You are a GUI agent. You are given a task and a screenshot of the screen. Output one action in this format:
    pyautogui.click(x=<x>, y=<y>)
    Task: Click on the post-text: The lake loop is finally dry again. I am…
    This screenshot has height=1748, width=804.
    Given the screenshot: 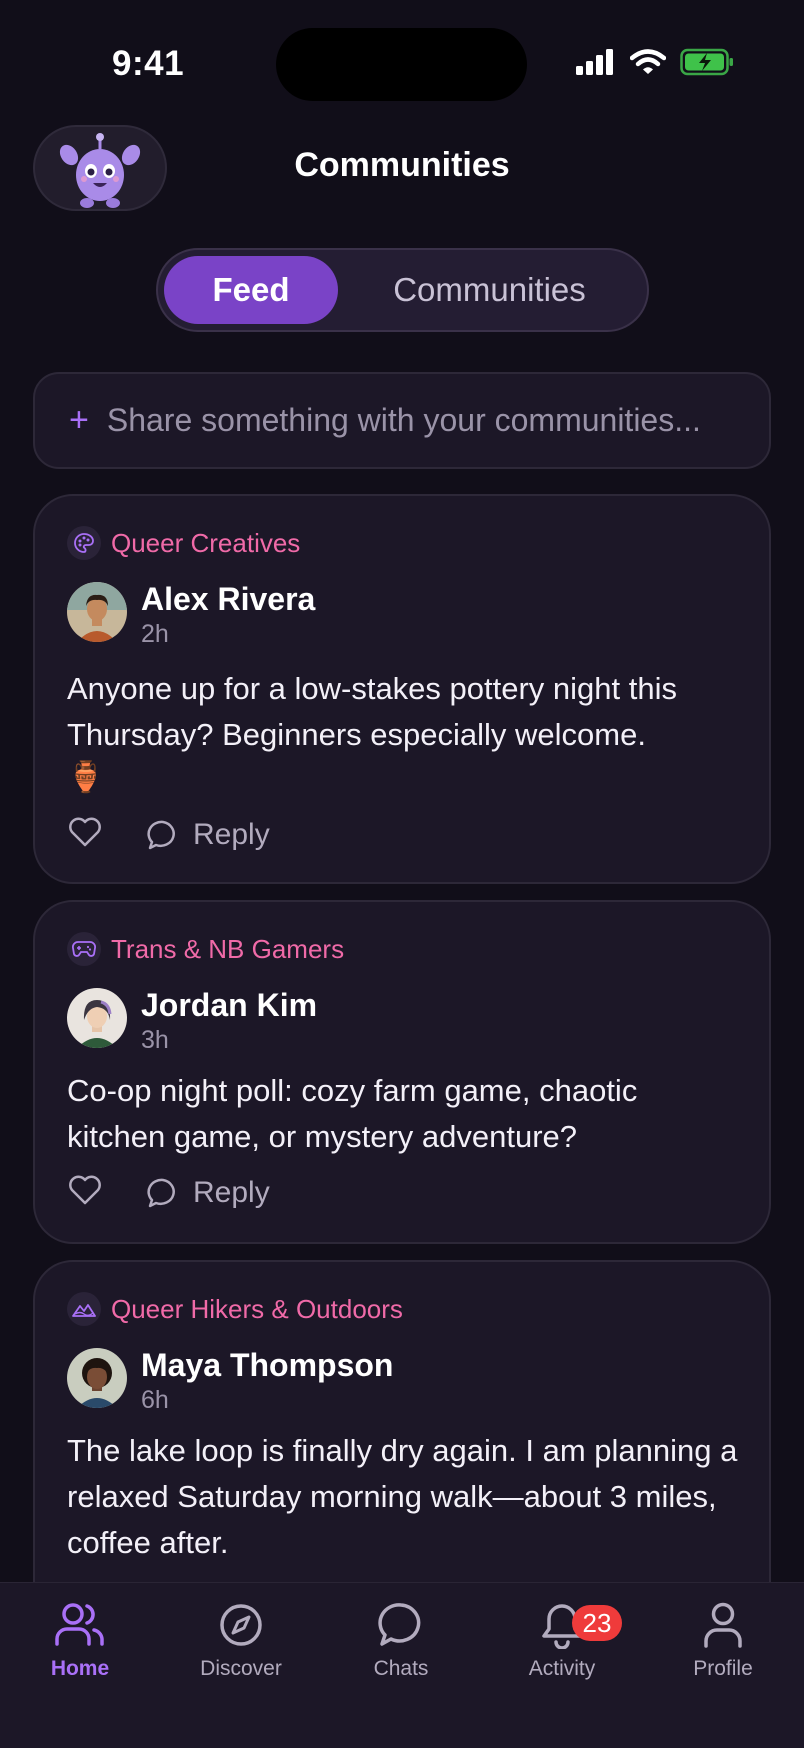 What is the action you would take?
    pyautogui.click(x=402, y=1496)
    